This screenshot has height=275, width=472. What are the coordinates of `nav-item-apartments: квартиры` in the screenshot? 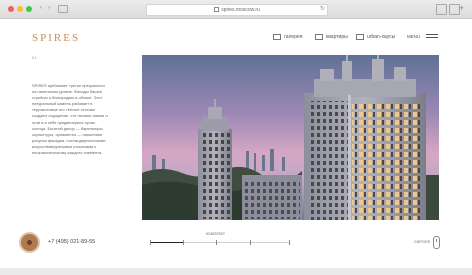 It's located at (331, 37).